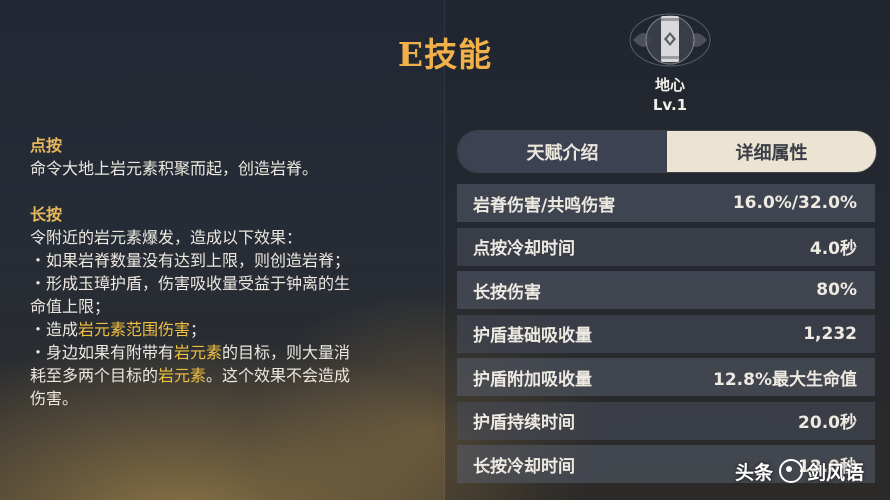 Image resolution: width=890 pixels, height=500 pixels. Describe the element at coordinates (54, 329) in the screenshot. I see `hold-bullet-3-text: ・造成` at that location.